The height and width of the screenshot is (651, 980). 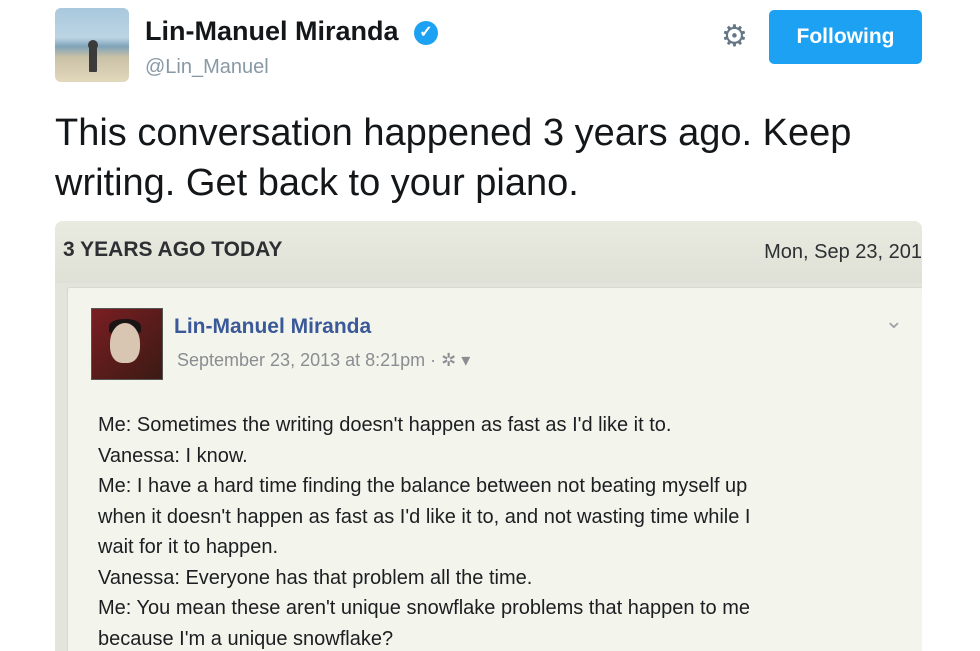 I want to click on post-timestamp: September 23, 2013 at 8:21pm · ✲ ▾, so click(x=324, y=360).